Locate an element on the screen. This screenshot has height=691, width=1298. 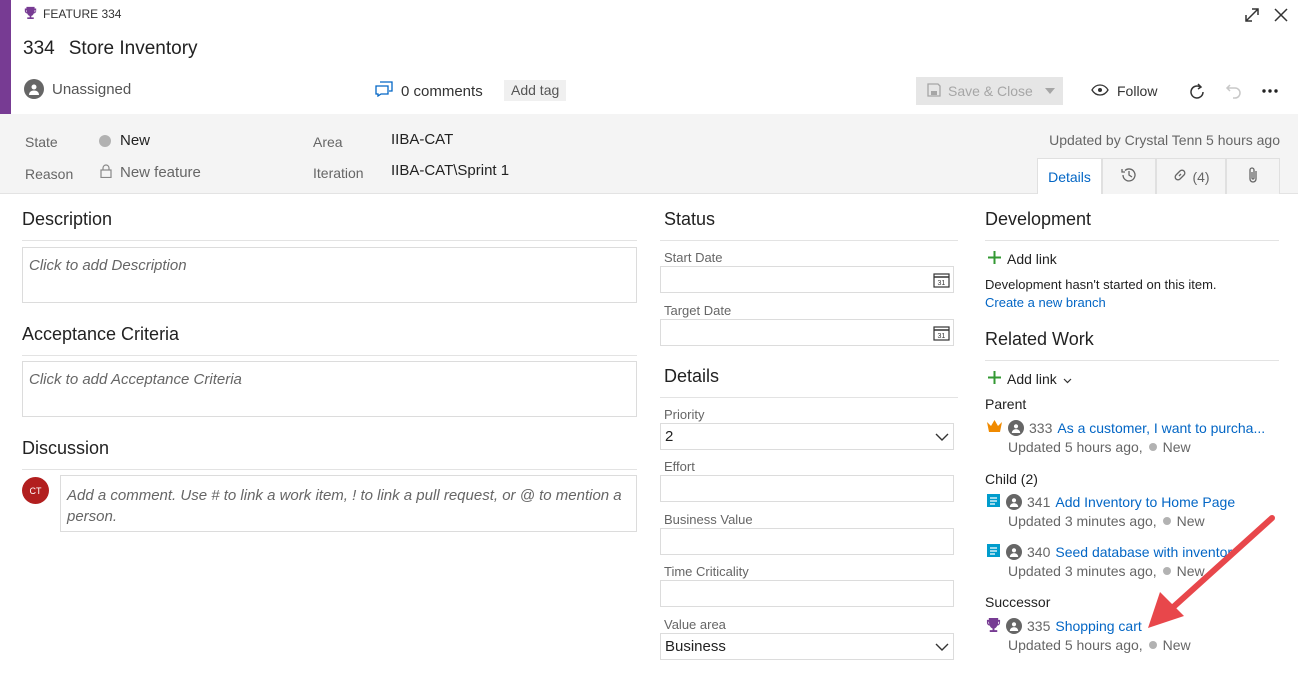
acceptance-placeholder: Click to add Acceptance Criteria is located at coordinates (135, 379).